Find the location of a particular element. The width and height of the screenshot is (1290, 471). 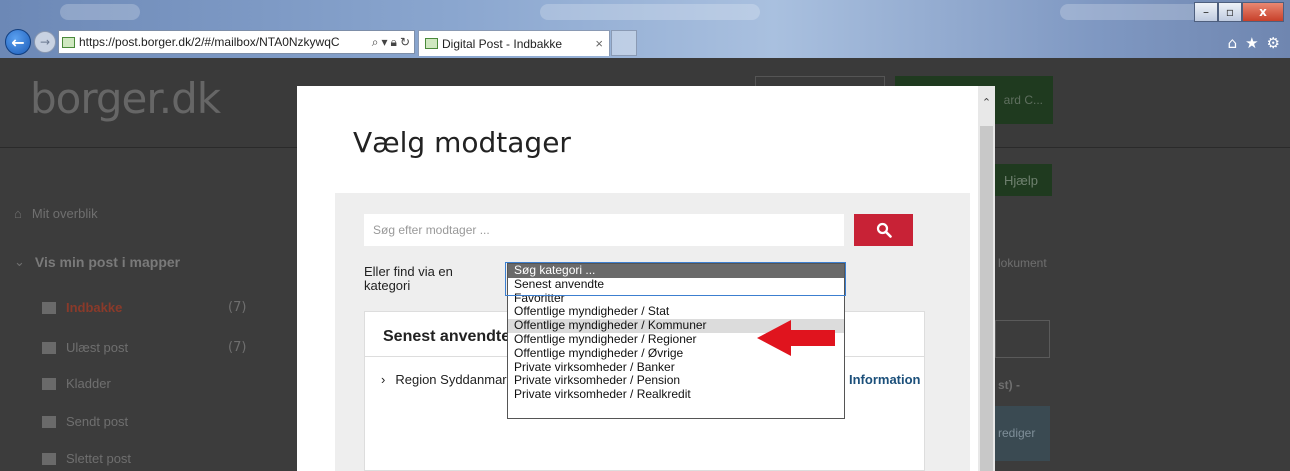

forward-arrow-icon: → is located at coordinates (45, 42).